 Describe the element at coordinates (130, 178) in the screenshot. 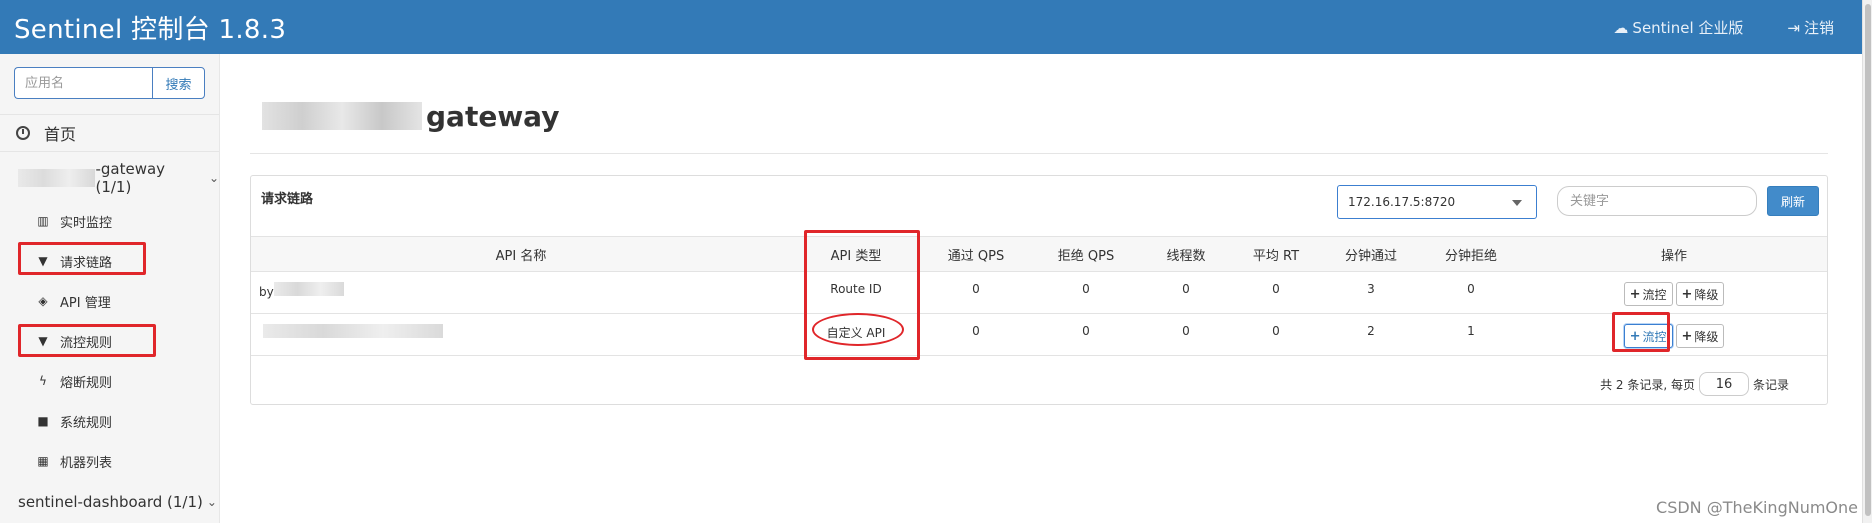

I see `app-group-gateway-label: -gateway (1/1)` at that location.